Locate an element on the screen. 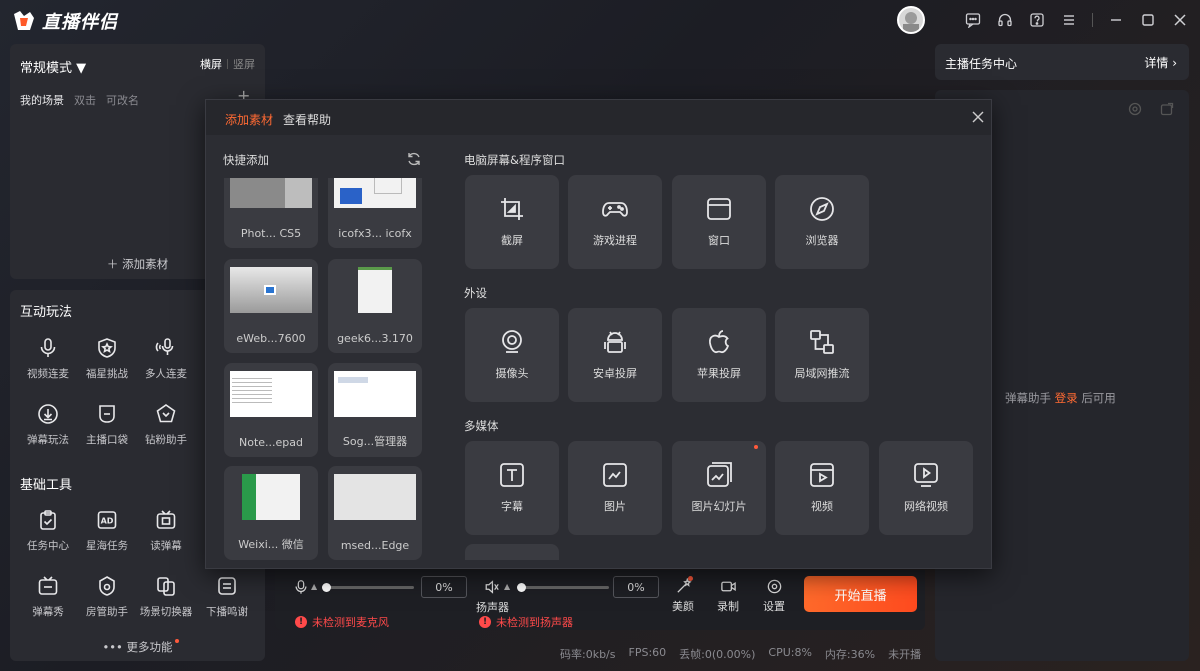  mic-volume-value: 0% is located at coordinates (444, 587).